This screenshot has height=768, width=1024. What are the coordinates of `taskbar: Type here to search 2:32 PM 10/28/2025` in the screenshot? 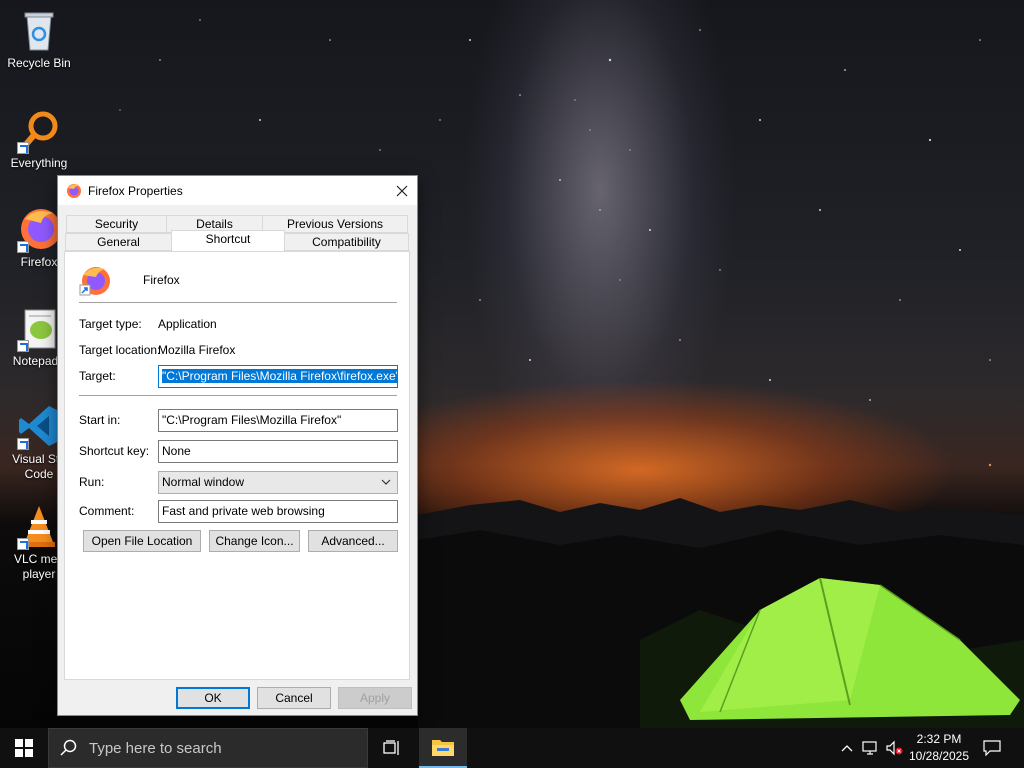 It's located at (512, 748).